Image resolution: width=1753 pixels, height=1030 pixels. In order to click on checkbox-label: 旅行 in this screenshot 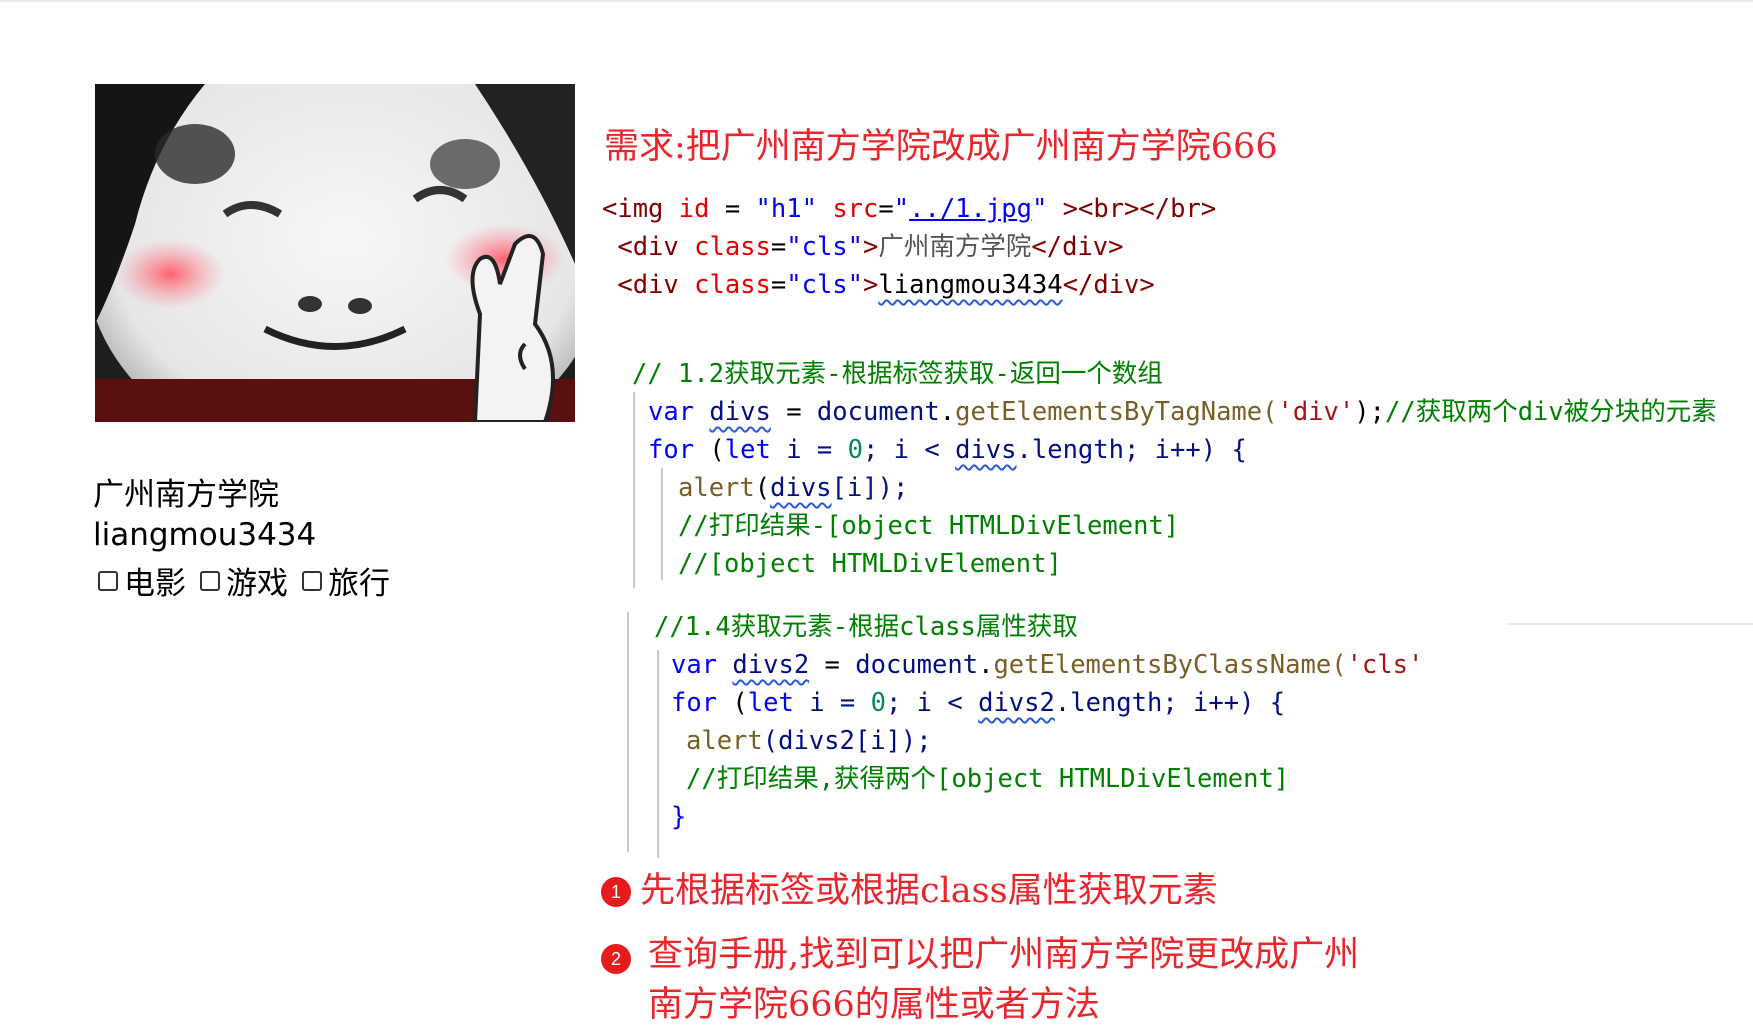, I will do `click(359, 584)`.